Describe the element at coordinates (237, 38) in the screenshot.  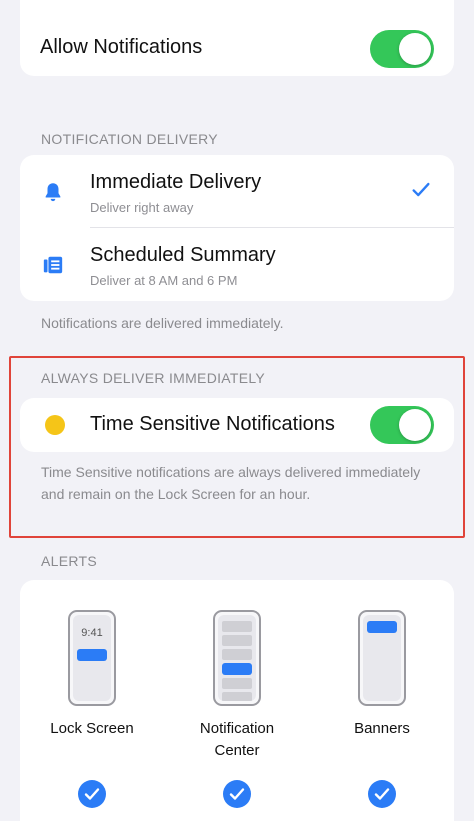
I see `allow-notifications-row: Allow Notifications` at that location.